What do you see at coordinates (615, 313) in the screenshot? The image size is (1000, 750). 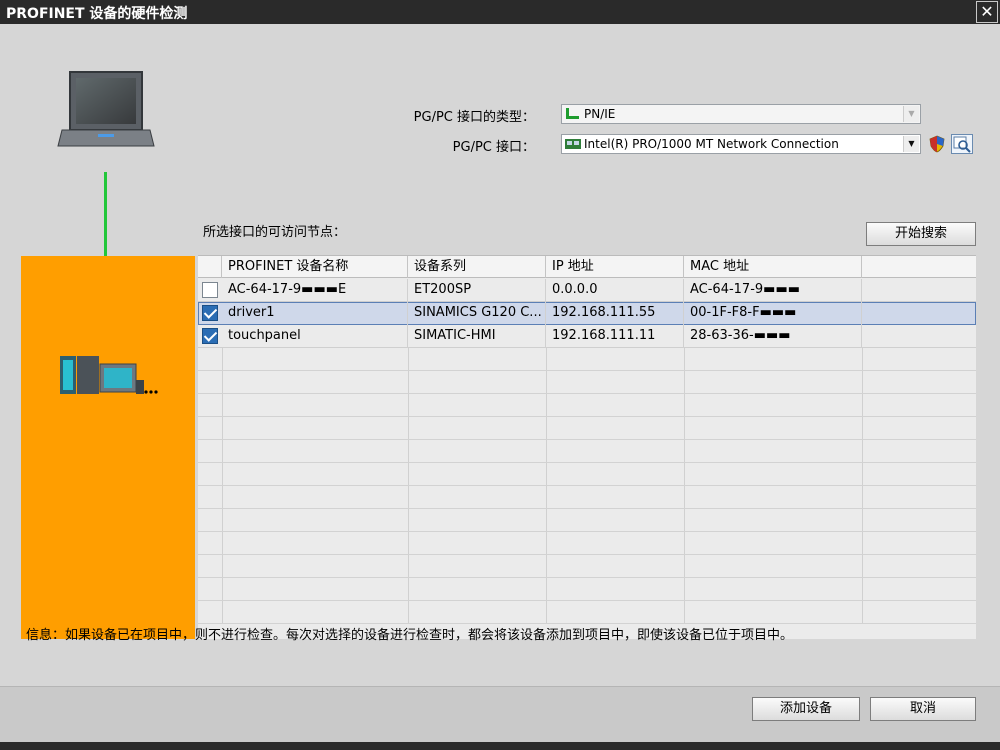 I see `ip-address-cell: 192.168.111.55` at bounding box center [615, 313].